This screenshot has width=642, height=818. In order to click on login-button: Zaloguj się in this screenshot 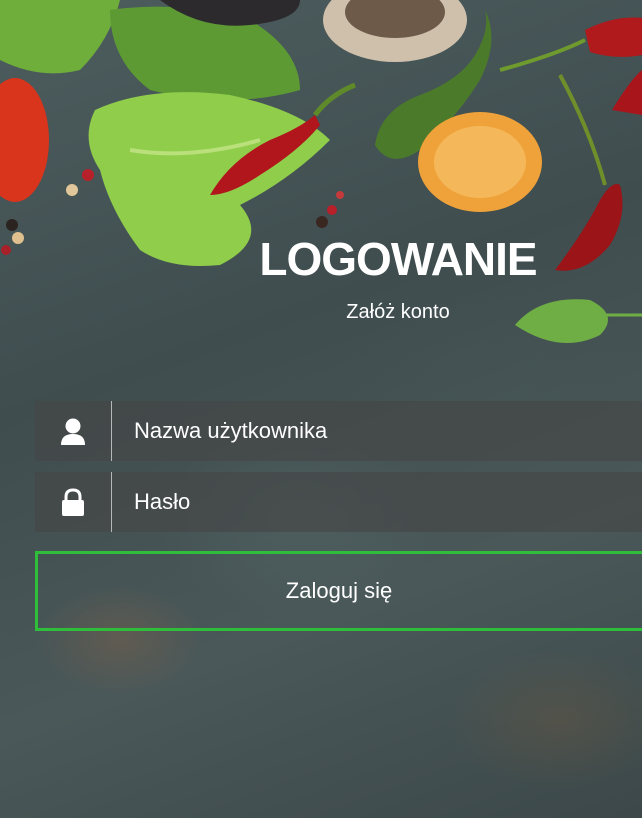, I will do `click(338, 591)`.